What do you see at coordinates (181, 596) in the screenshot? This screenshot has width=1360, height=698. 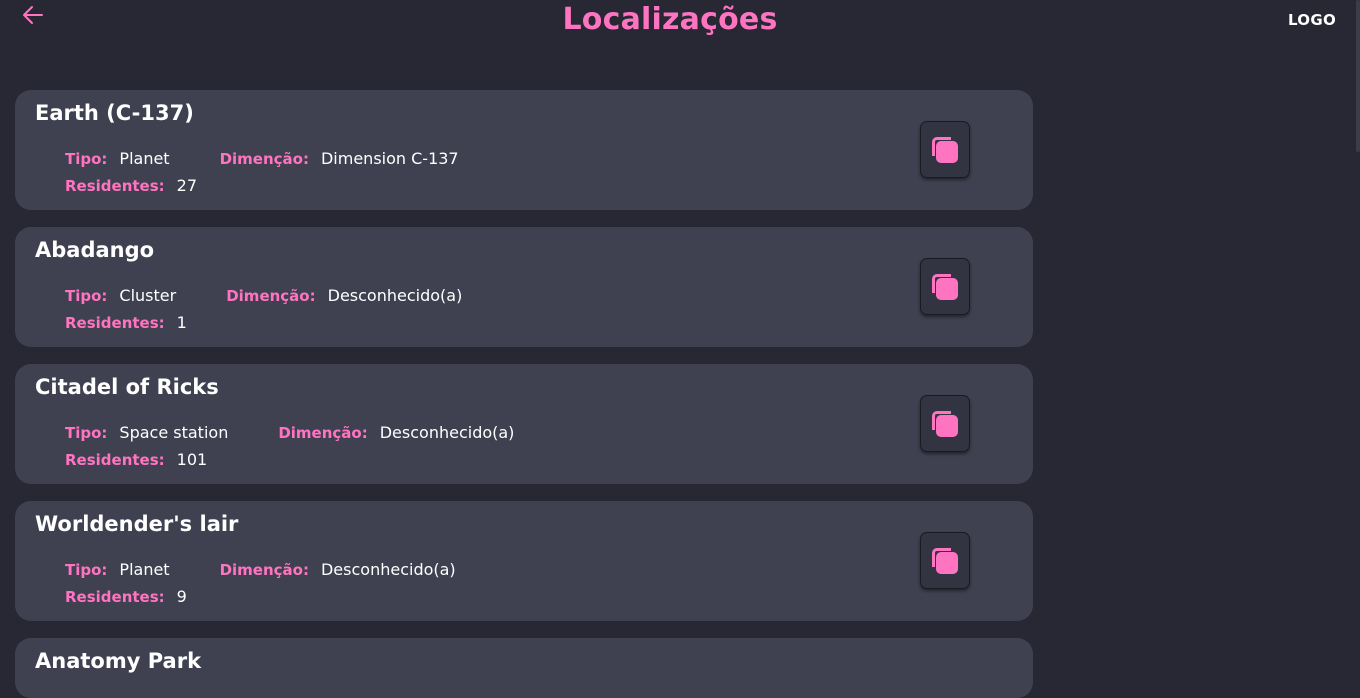 I see `residents-value: 9` at bounding box center [181, 596].